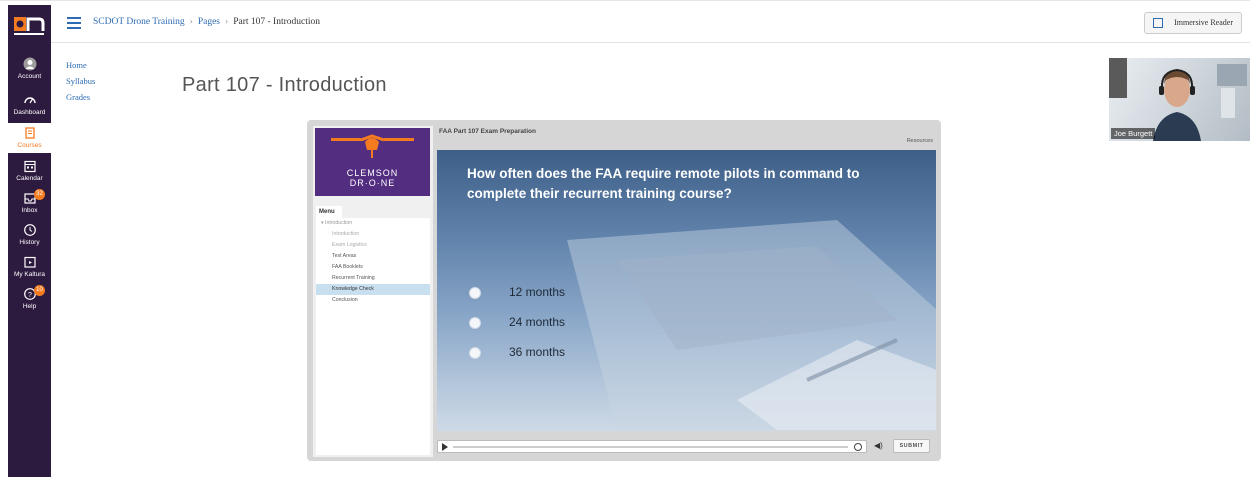 The width and height of the screenshot is (1250, 477). What do you see at coordinates (372, 173) in the screenshot?
I see `logo-text-clemson: CLEMSON` at bounding box center [372, 173].